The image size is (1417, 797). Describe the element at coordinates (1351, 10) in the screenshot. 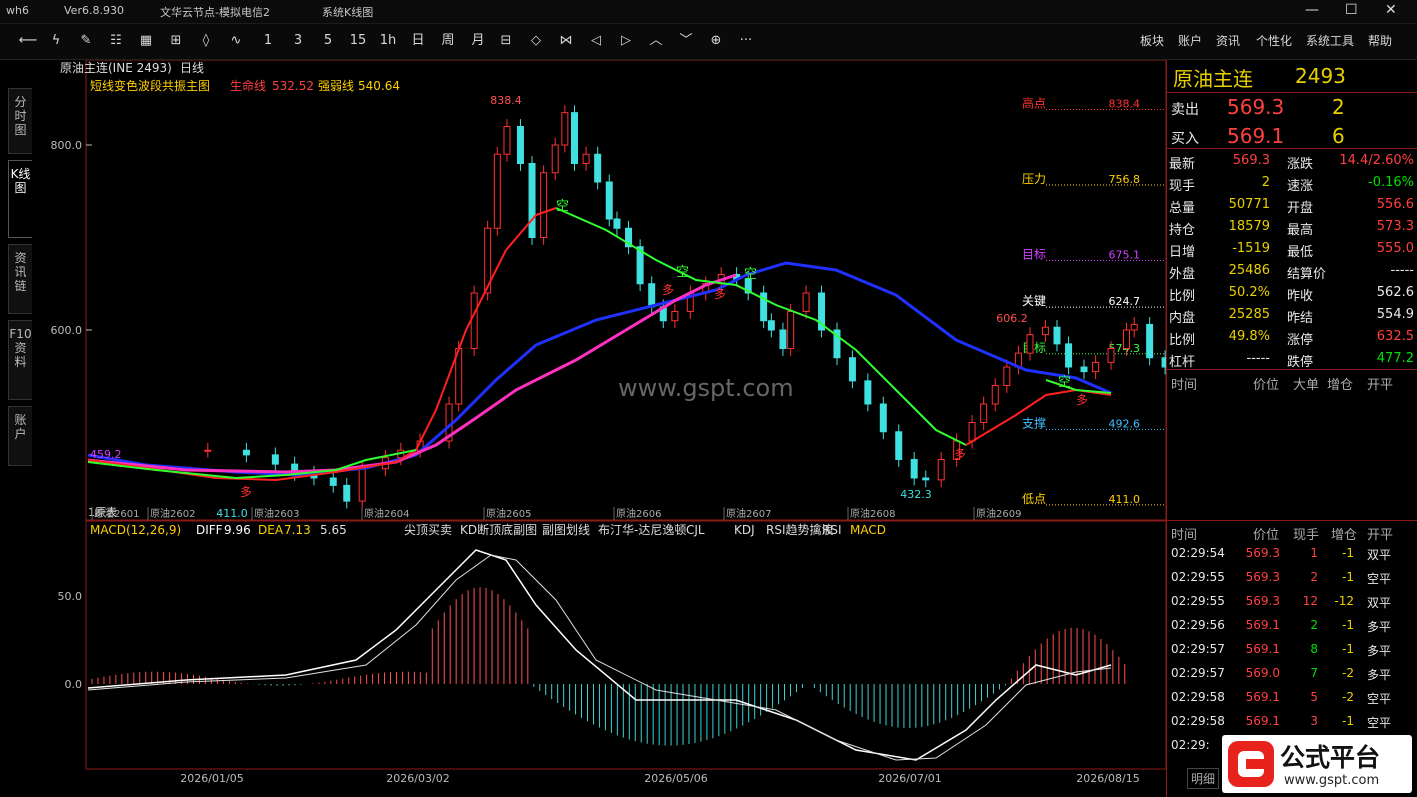

I see `maximize-icon: ☐` at that location.